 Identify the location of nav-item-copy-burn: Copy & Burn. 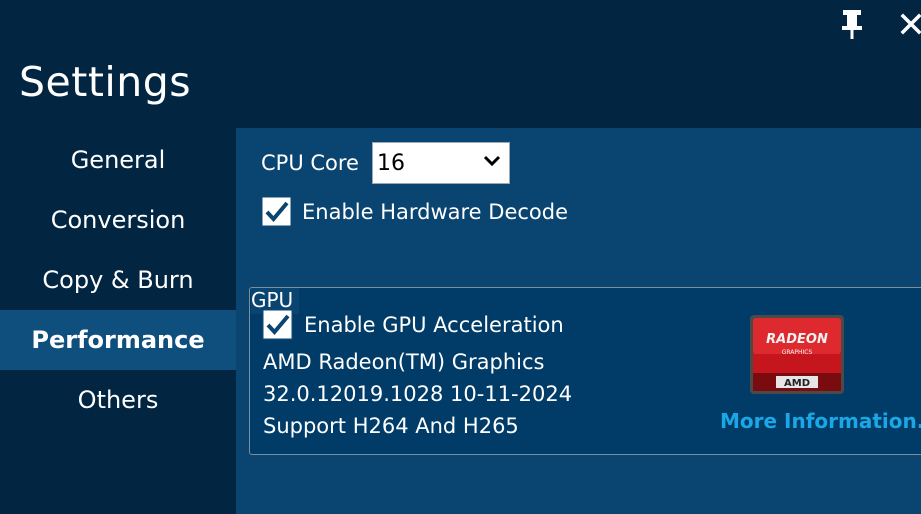
(118, 280).